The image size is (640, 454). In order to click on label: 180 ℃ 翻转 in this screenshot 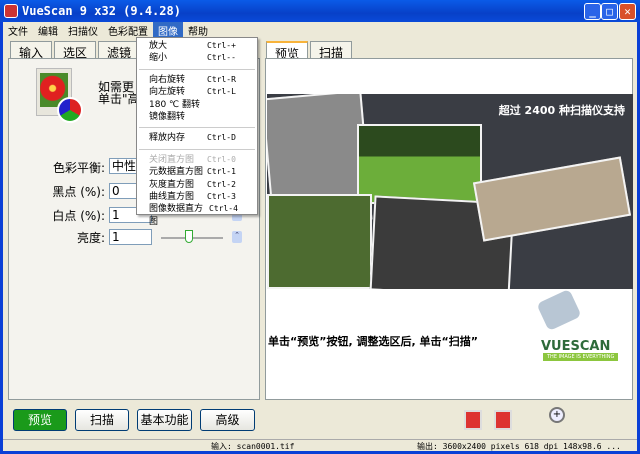, I will do `click(175, 104)`.